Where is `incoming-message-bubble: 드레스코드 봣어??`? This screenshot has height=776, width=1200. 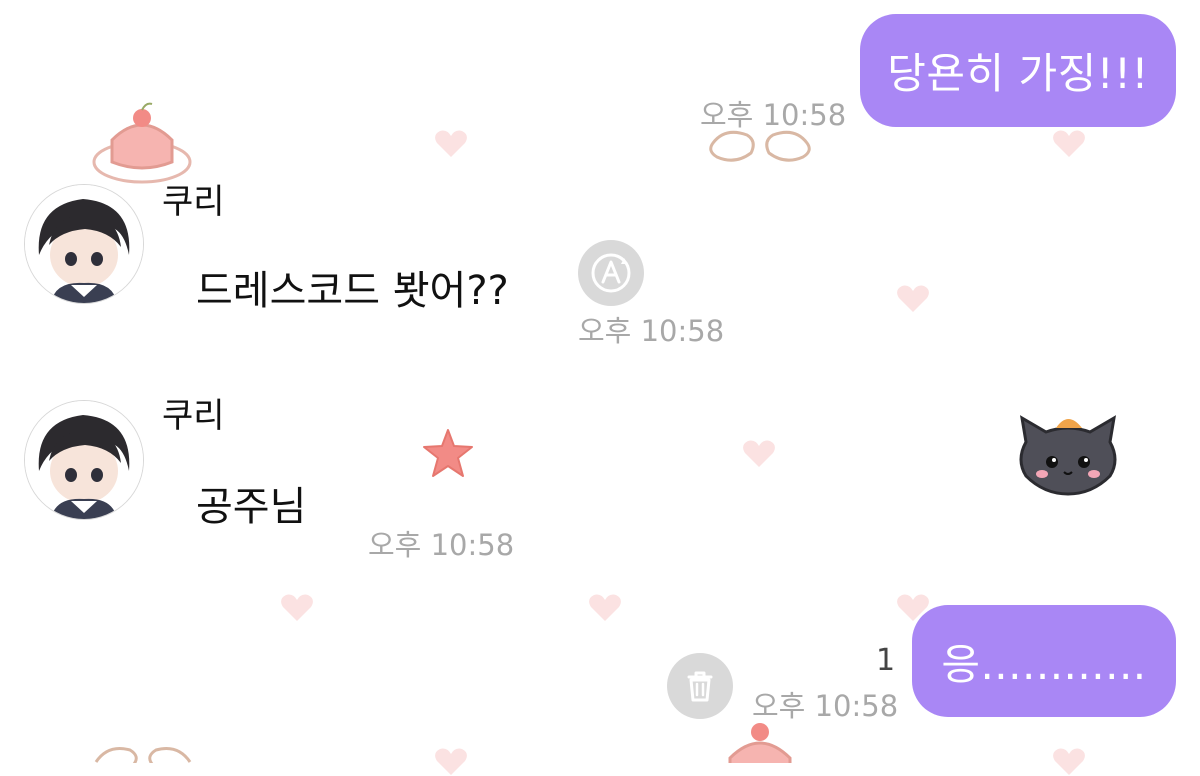
incoming-message-bubble: 드레스코드 봣어?? is located at coordinates (352, 287).